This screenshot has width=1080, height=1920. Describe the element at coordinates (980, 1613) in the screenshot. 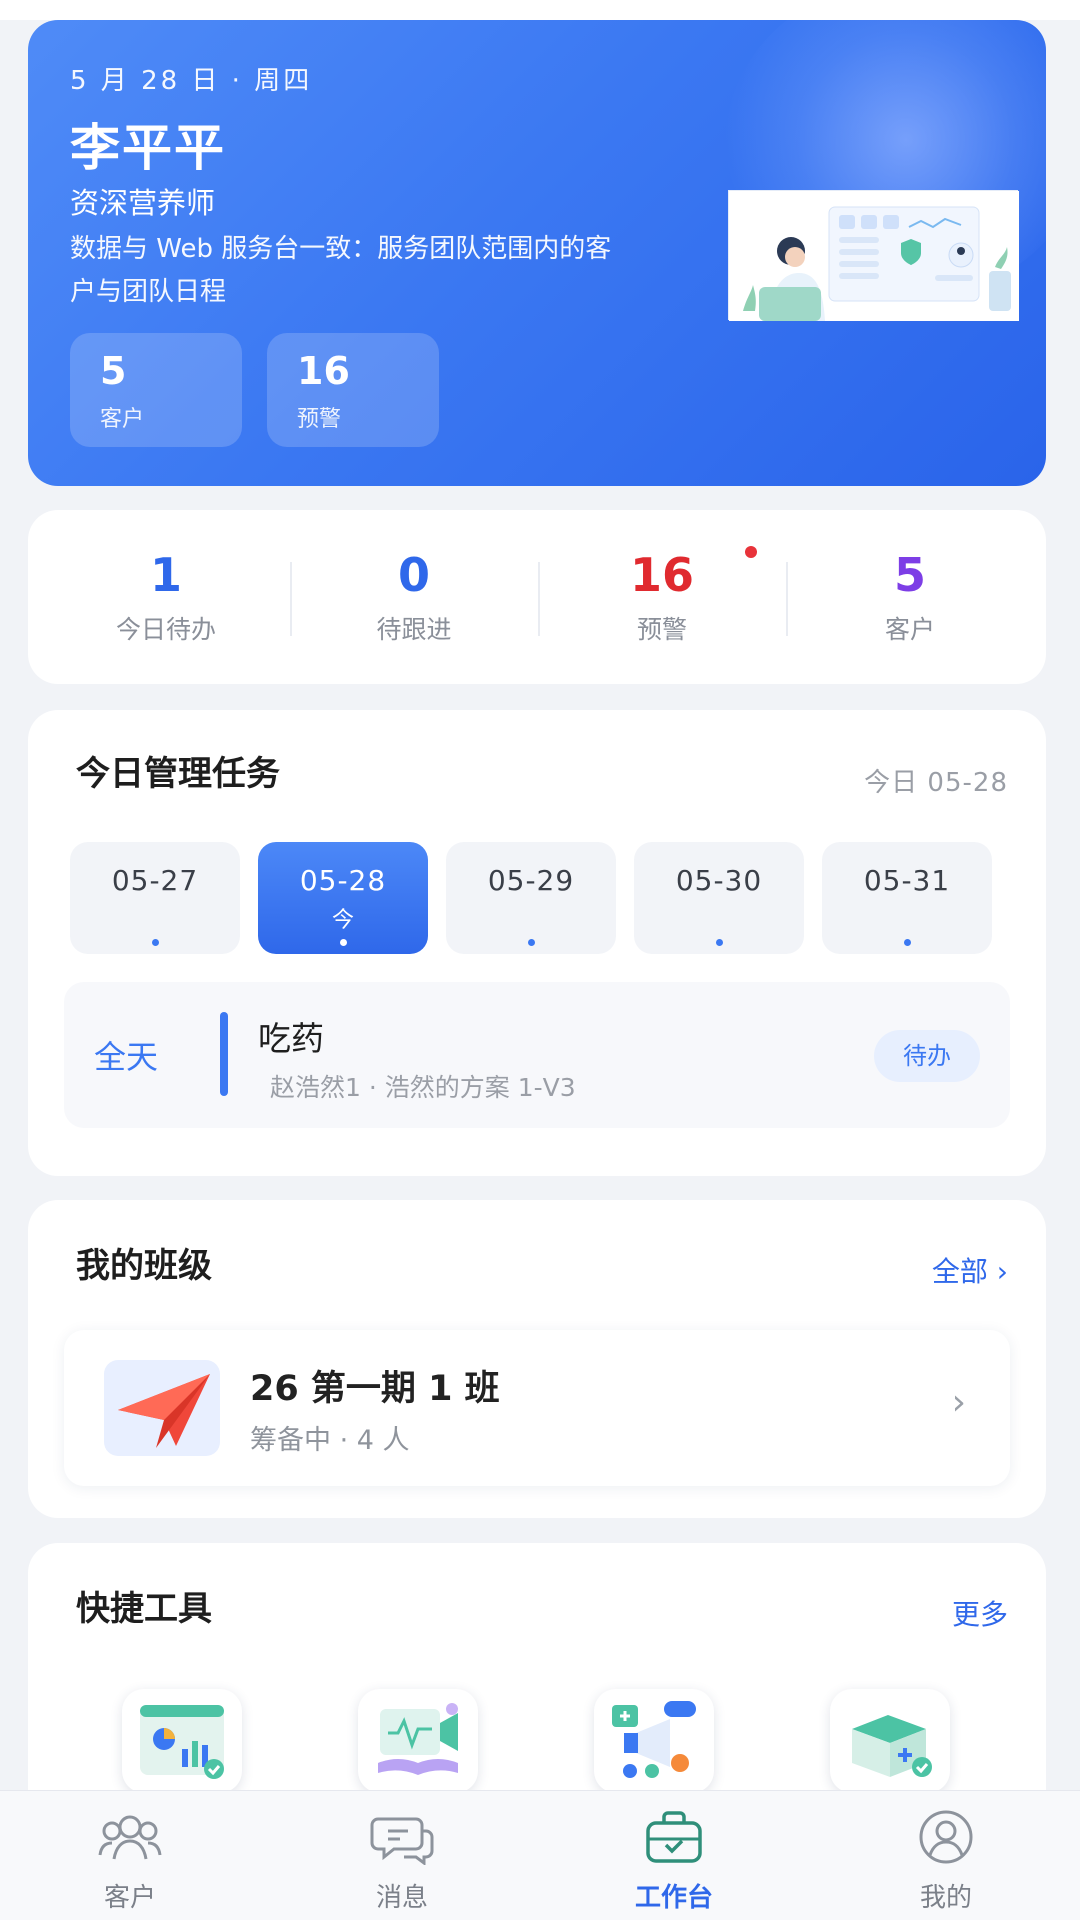

I see `tools-more-link: 更多` at that location.